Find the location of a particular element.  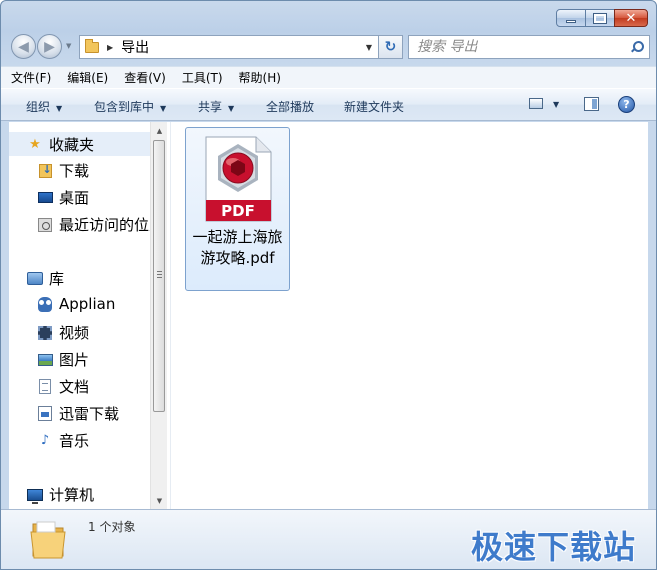

nav-item-documents: 文档 is located at coordinates (63, 386).